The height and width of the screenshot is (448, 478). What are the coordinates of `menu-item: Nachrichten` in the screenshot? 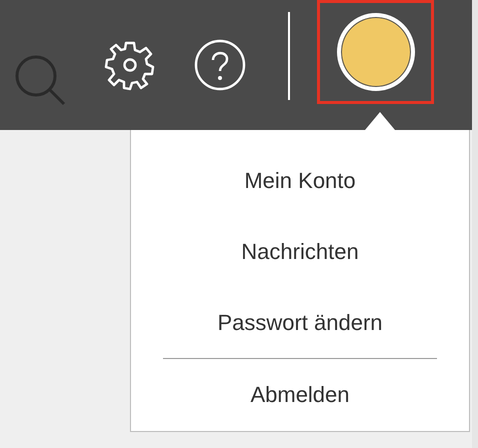 It's located at (300, 252).